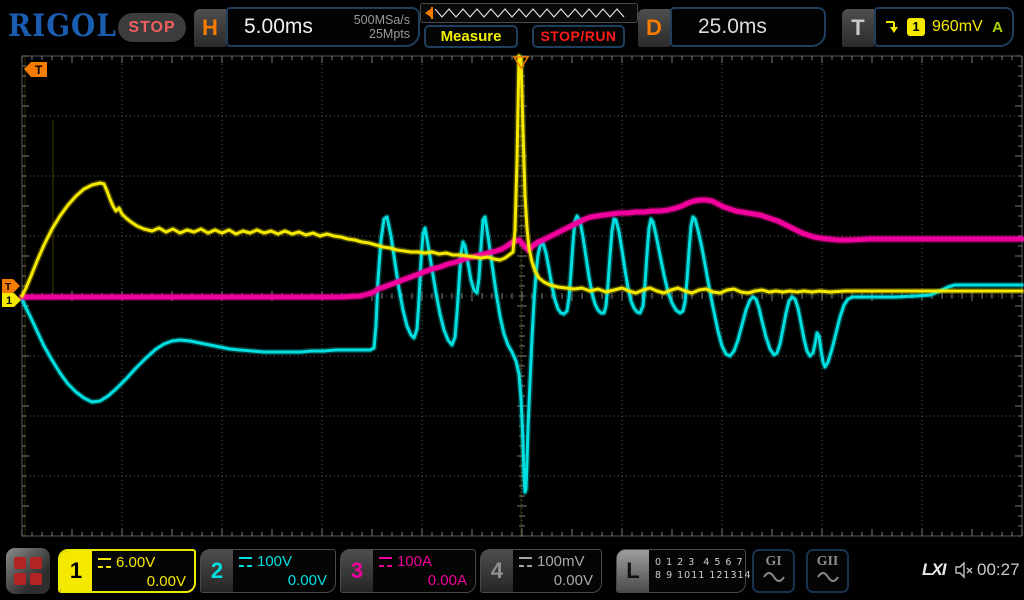  What do you see at coordinates (76, 571) in the screenshot?
I see `channel-1-number: 1` at bounding box center [76, 571].